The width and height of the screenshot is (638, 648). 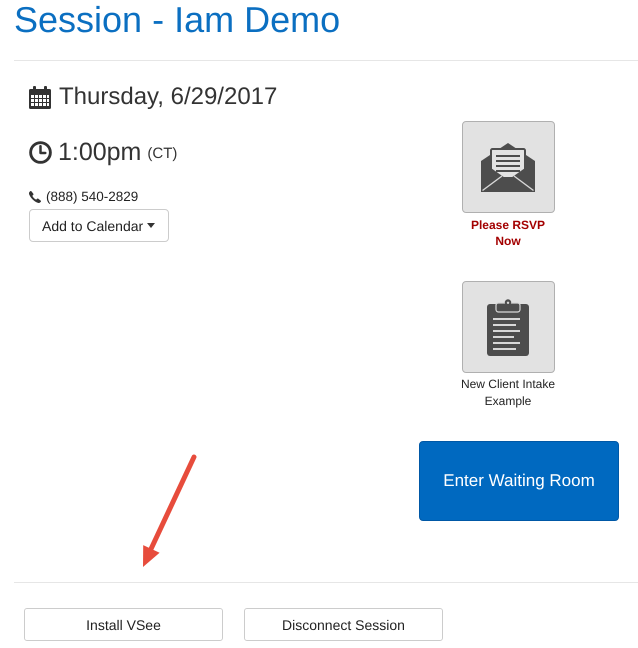 I want to click on form-link: New Client Intake Example, so click(x=508, y=393).